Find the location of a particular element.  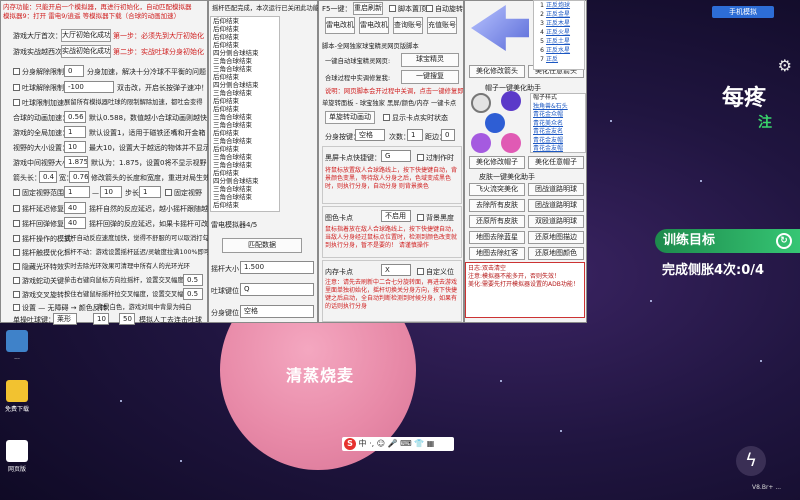

hat-style-item: 青花美众名 is located at coordinates (558, 124).